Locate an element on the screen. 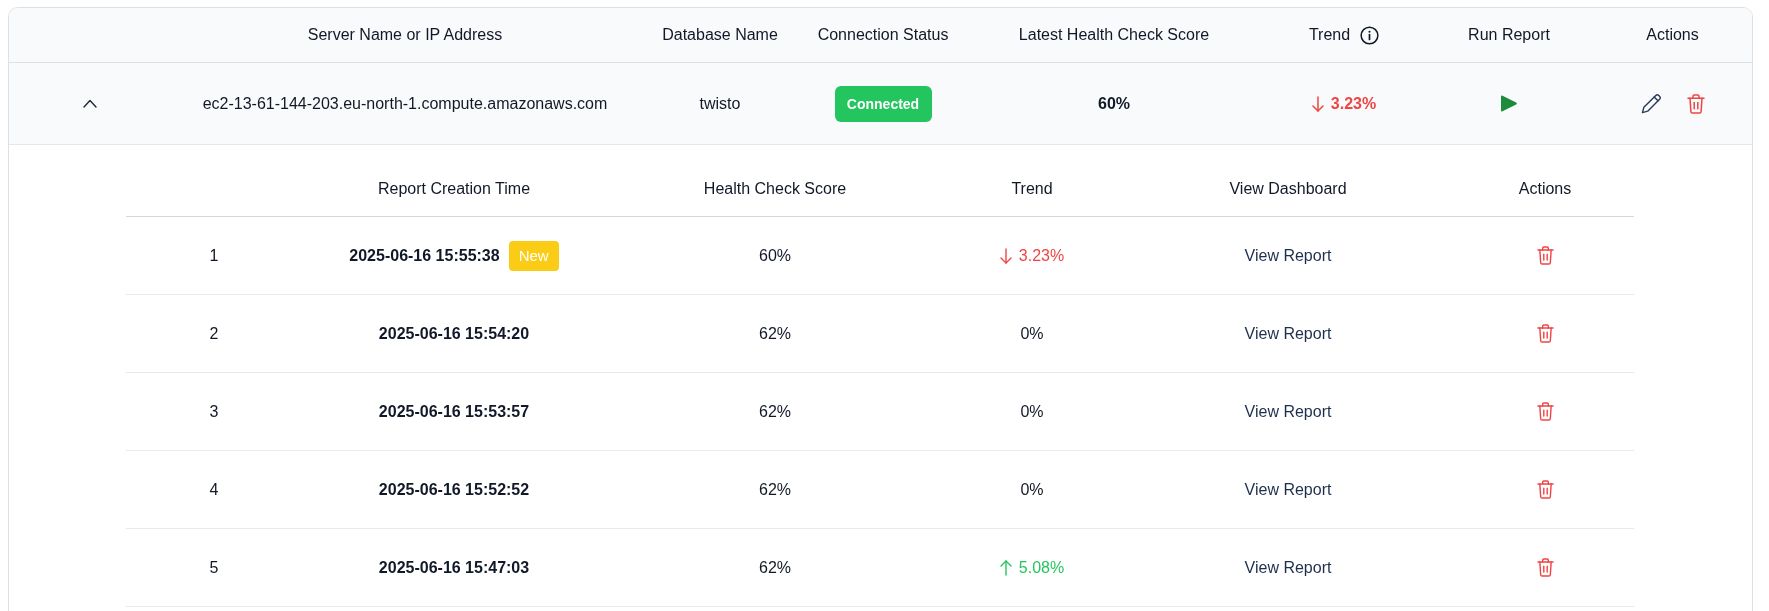 This screenshot has height=611, width=1769. column-header: Database Name is located at coordinates (720, 35).